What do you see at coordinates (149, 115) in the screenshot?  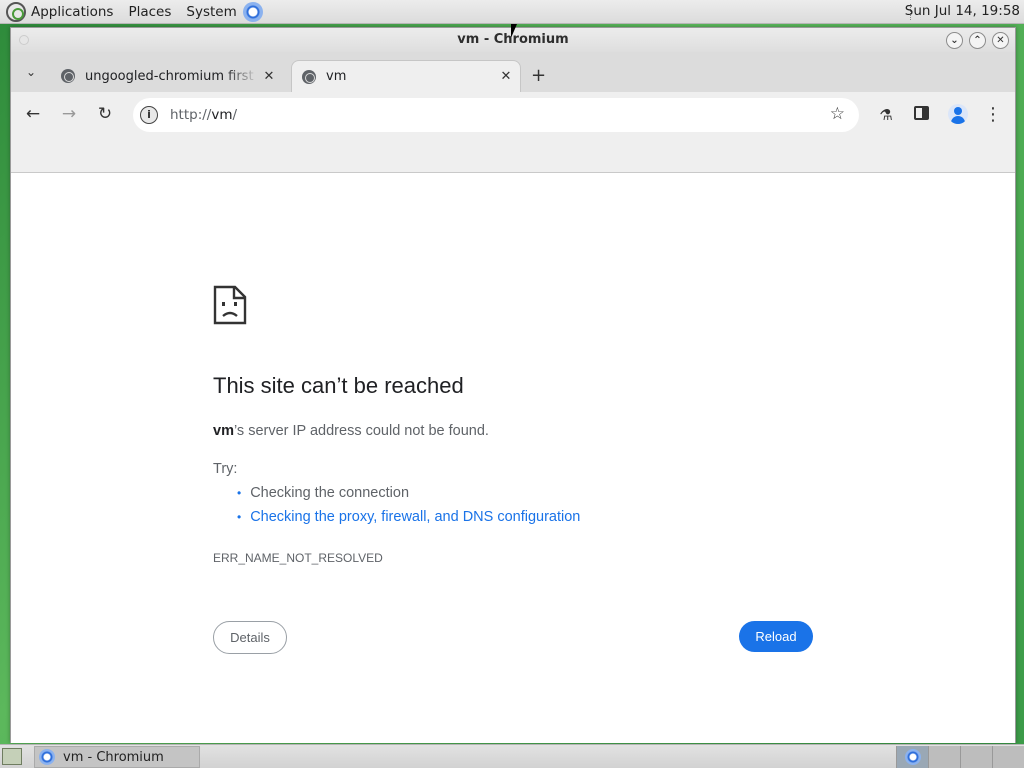 I see `site-info-icon: i` at bounding box center [149, 115].